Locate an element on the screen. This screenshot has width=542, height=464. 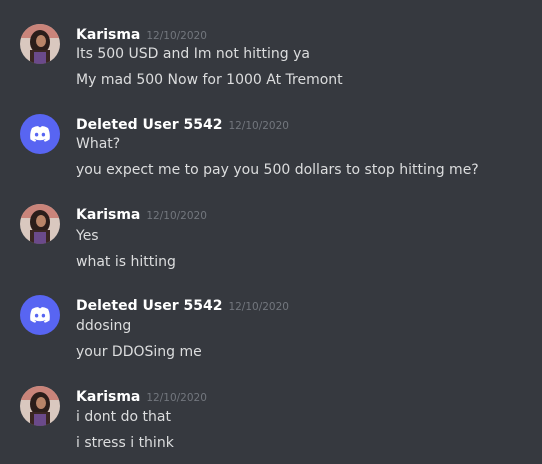
message-text: Yes is located at coordinates (87, 236).